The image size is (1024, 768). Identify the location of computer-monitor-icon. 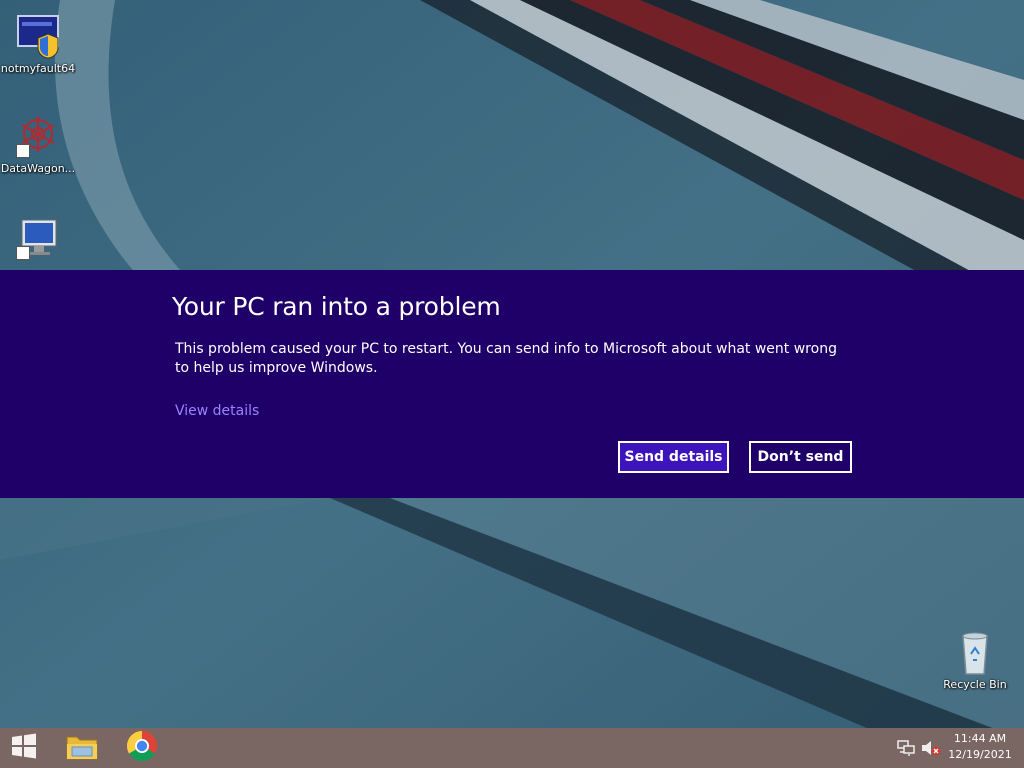
(38, 238).